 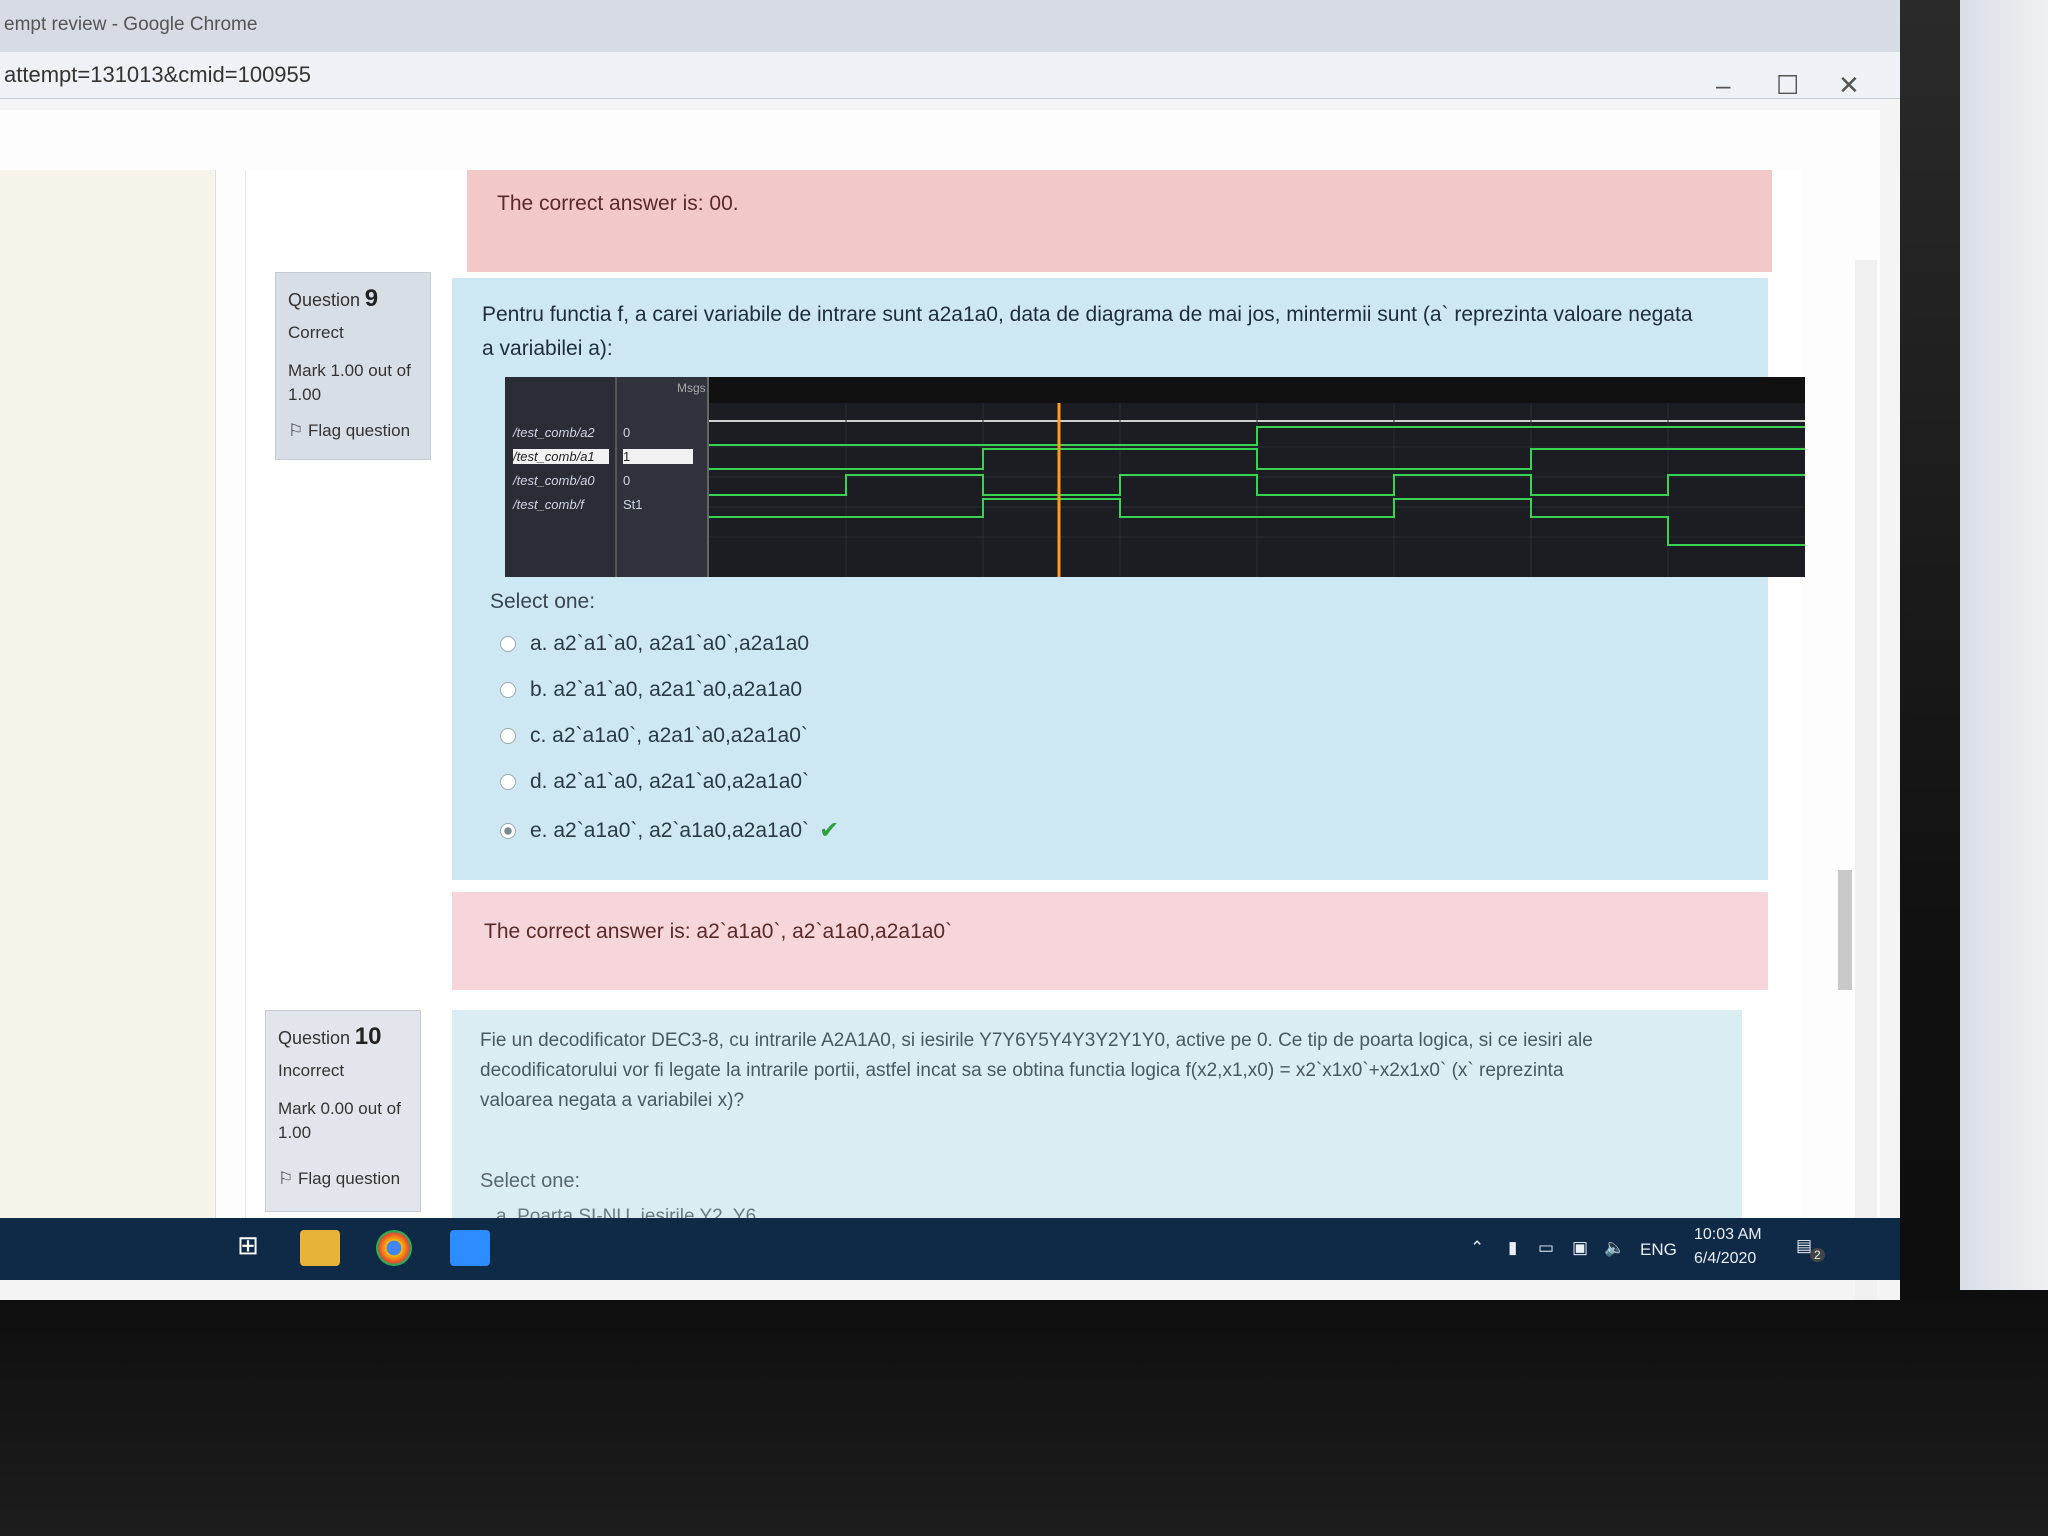 I want to click on question-9-mark: Mark 1.00 out of, so click(x=349, y=370).